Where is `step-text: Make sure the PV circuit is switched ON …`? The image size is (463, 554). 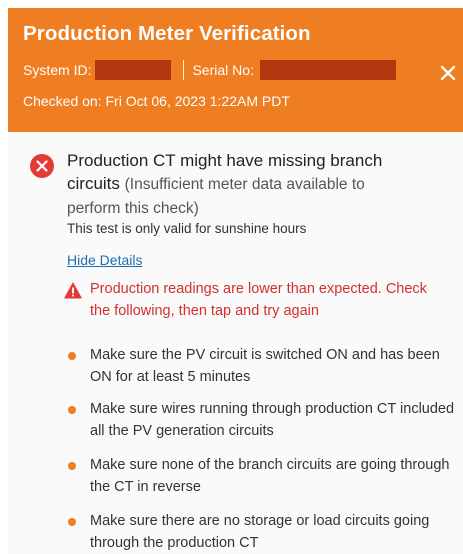 step-text: Make sure the PV circuit is switched ON … is located at coordinates (265, 366).